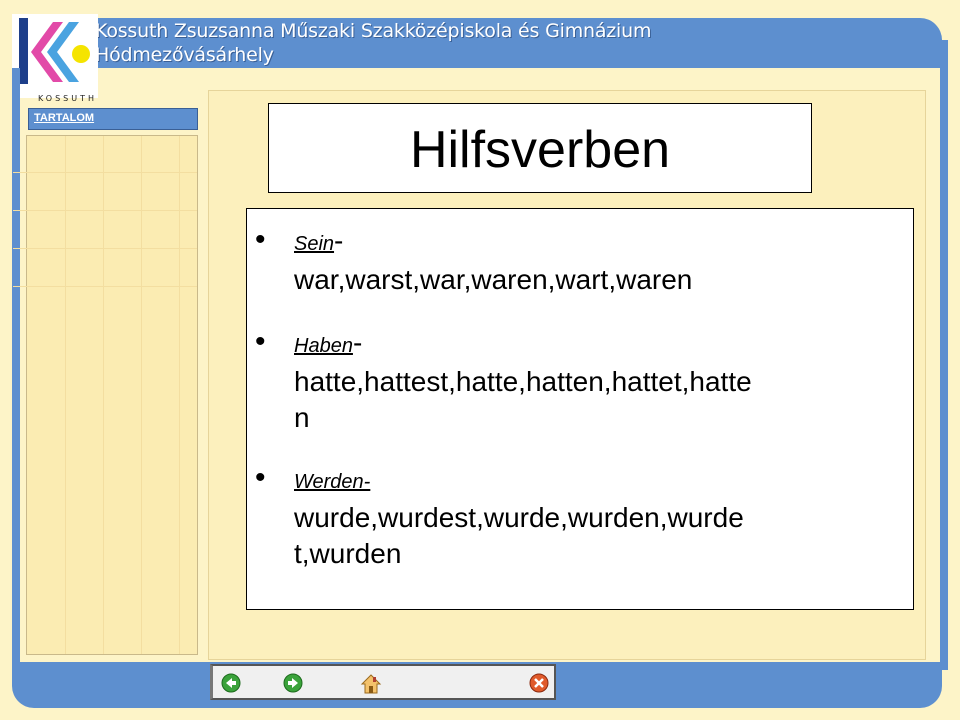  Describe the element at coordinates (944, 355) in the screenshot. I see `right-border` at that location.